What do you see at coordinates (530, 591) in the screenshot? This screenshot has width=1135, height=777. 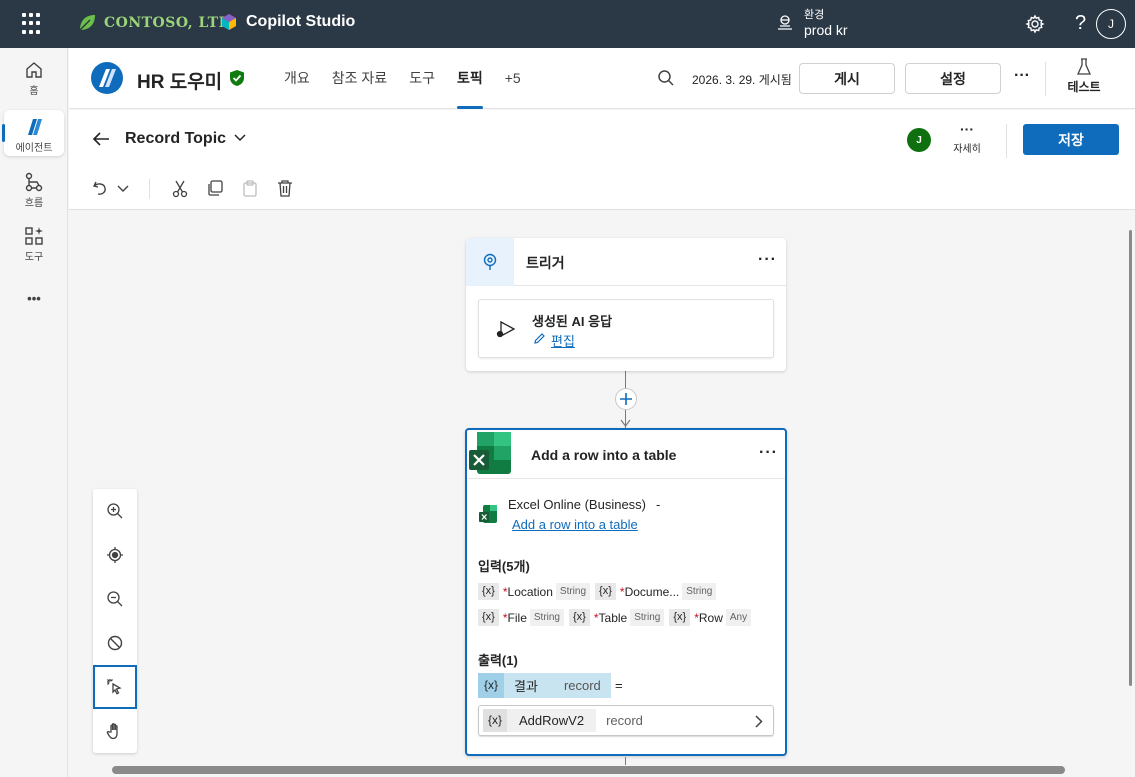 I see `input-name: Location` at bounding box center [530, 591].